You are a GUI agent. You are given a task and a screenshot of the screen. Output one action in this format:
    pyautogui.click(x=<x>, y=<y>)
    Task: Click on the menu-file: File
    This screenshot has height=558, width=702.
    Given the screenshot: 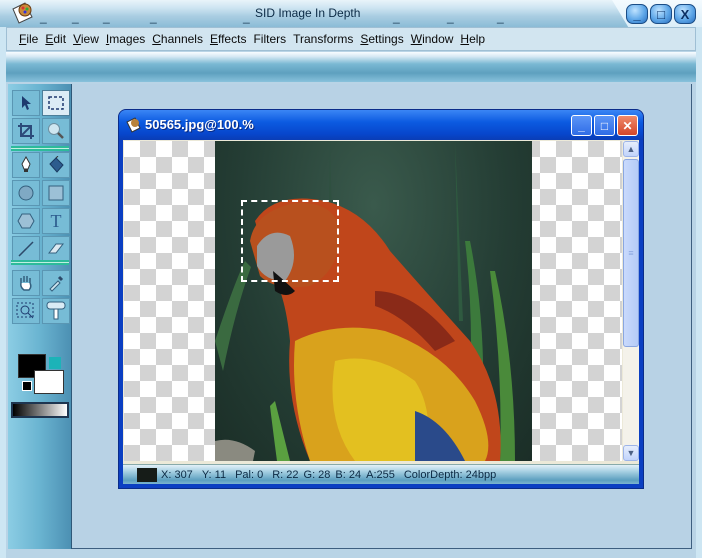 What is the action you would take?
    pyautogui.click(x=28, y=39)
    